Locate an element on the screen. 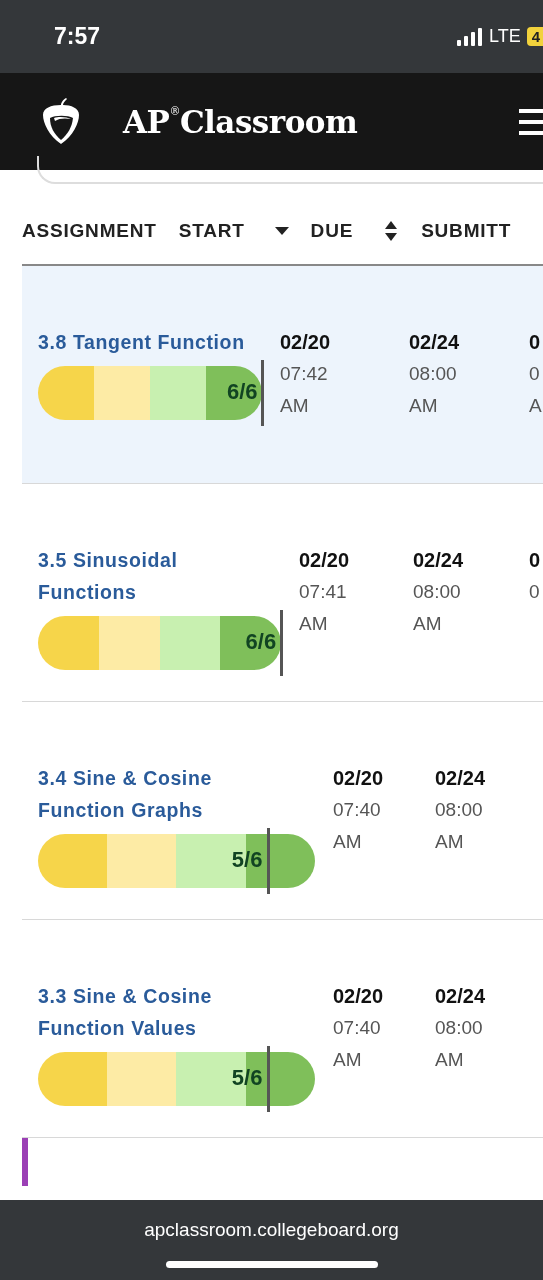 This screenshot has width=543, height=1280. signal-icon is located at coordinates (469, 36).